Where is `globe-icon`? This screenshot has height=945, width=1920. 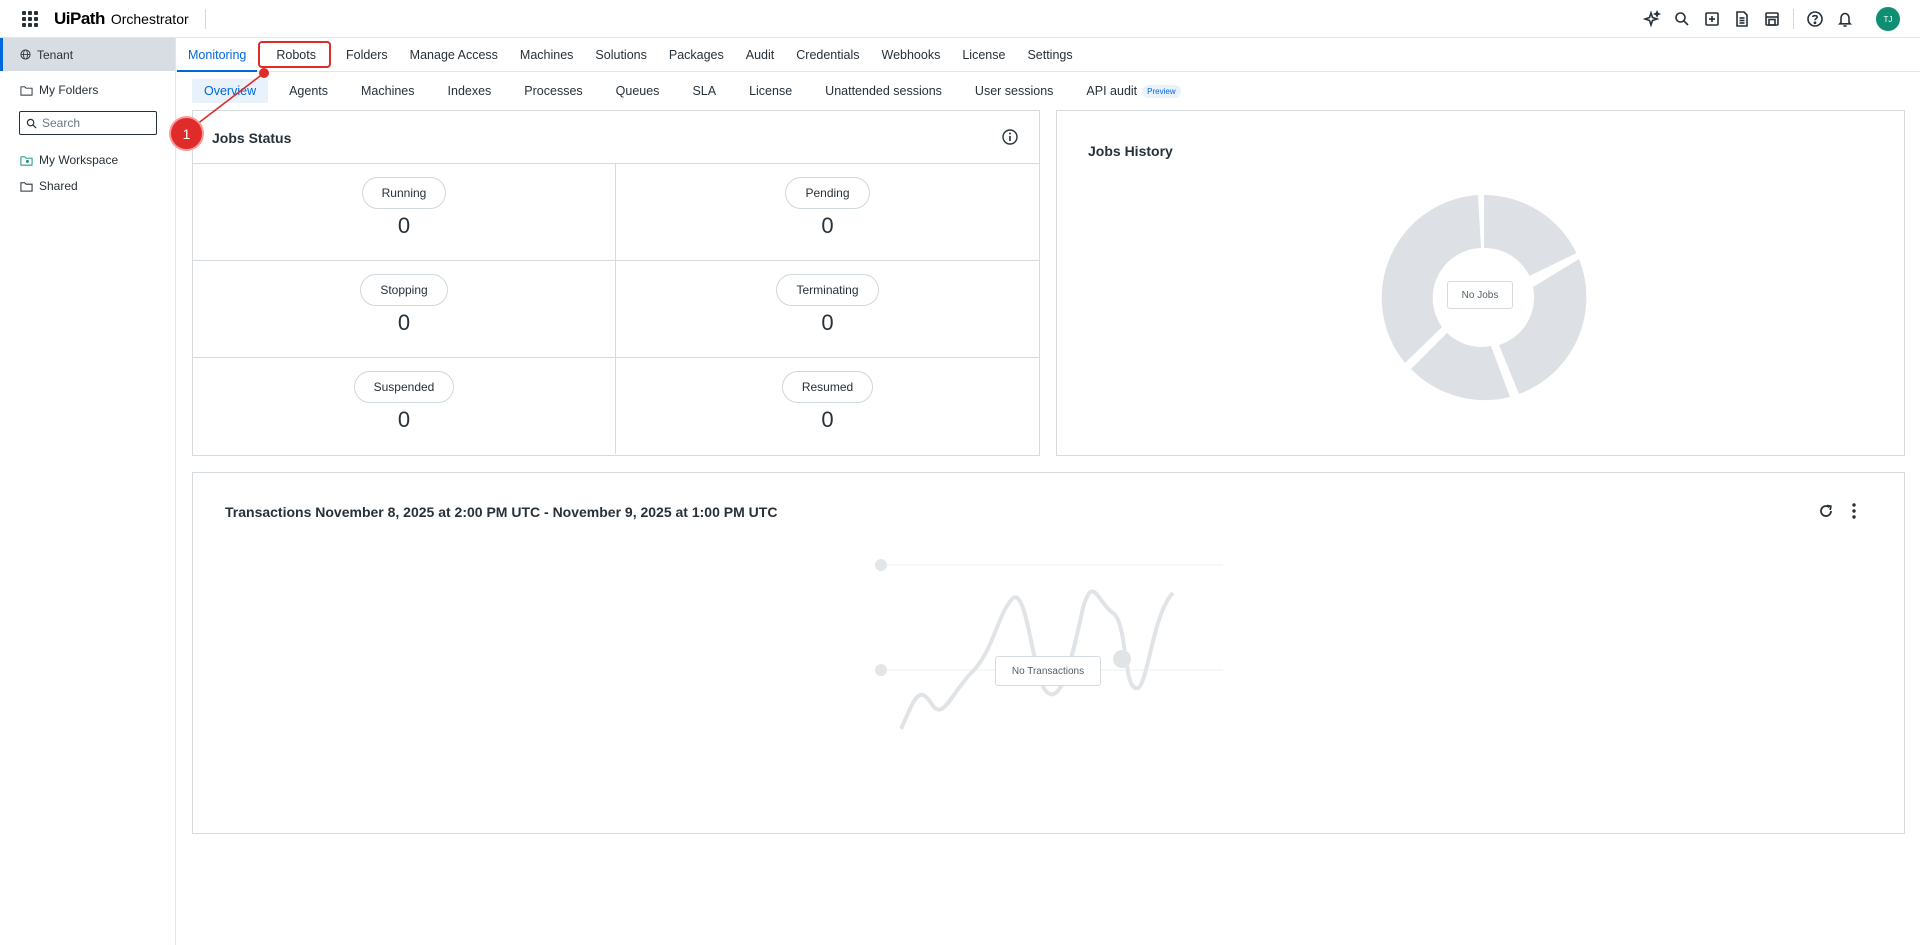
globe-icon is located at coordinates (25, 54).